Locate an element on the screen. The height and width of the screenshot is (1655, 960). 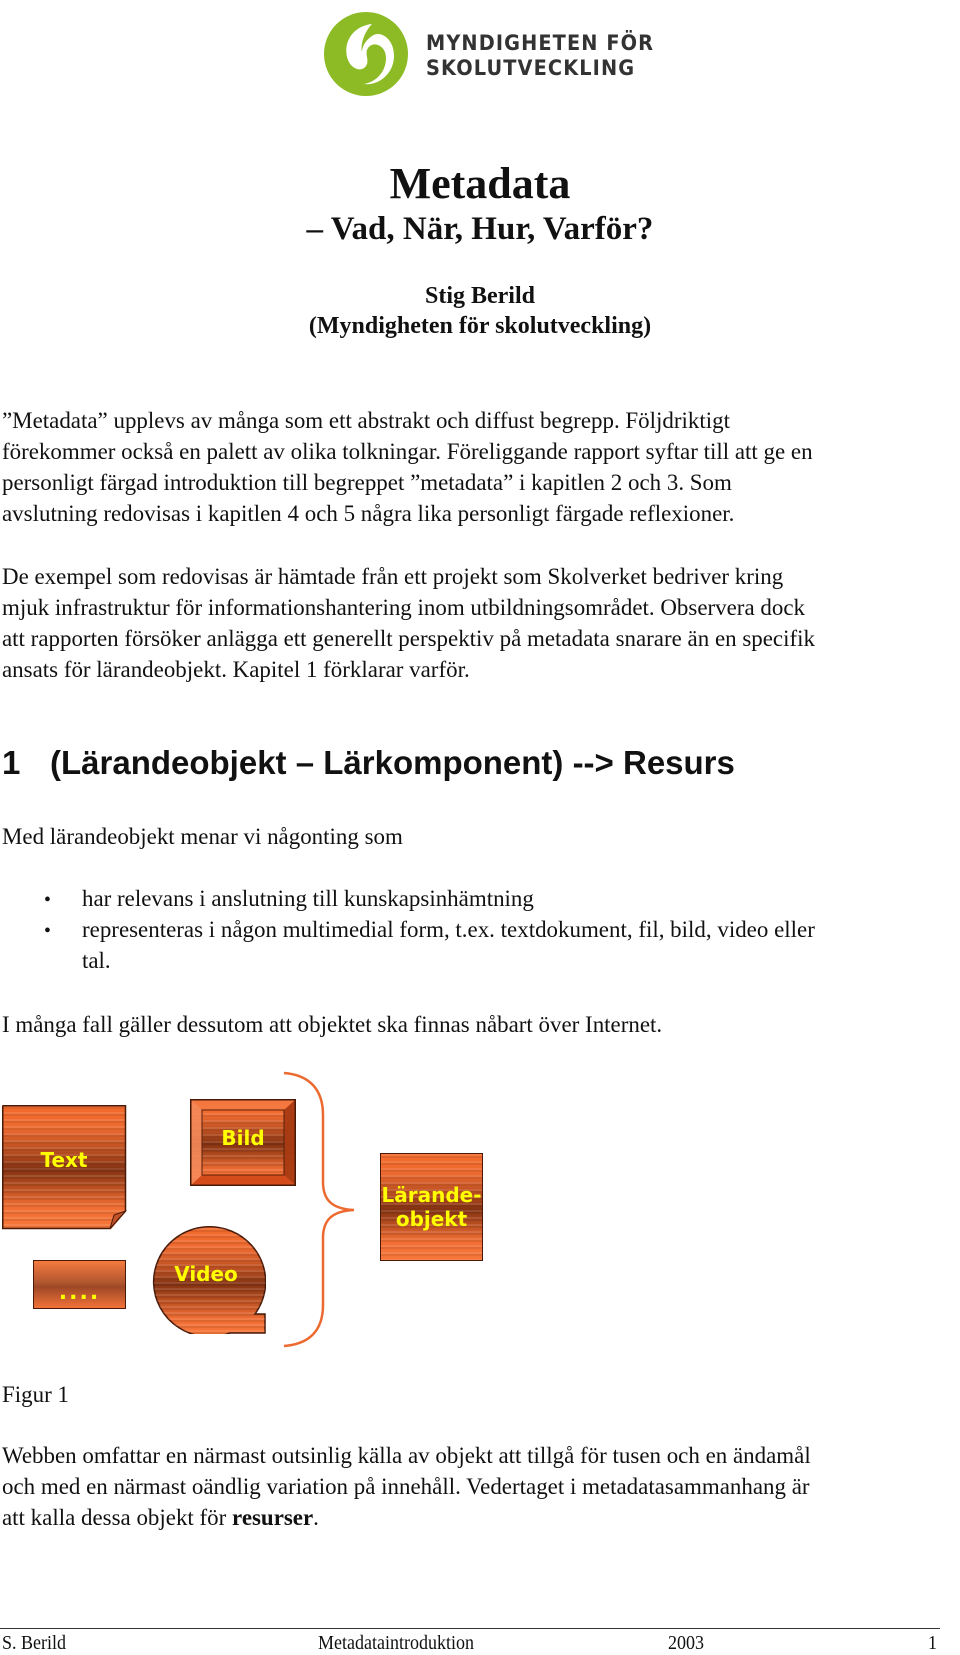
result-line-2: objekt is located at coordinates (431, 1219).